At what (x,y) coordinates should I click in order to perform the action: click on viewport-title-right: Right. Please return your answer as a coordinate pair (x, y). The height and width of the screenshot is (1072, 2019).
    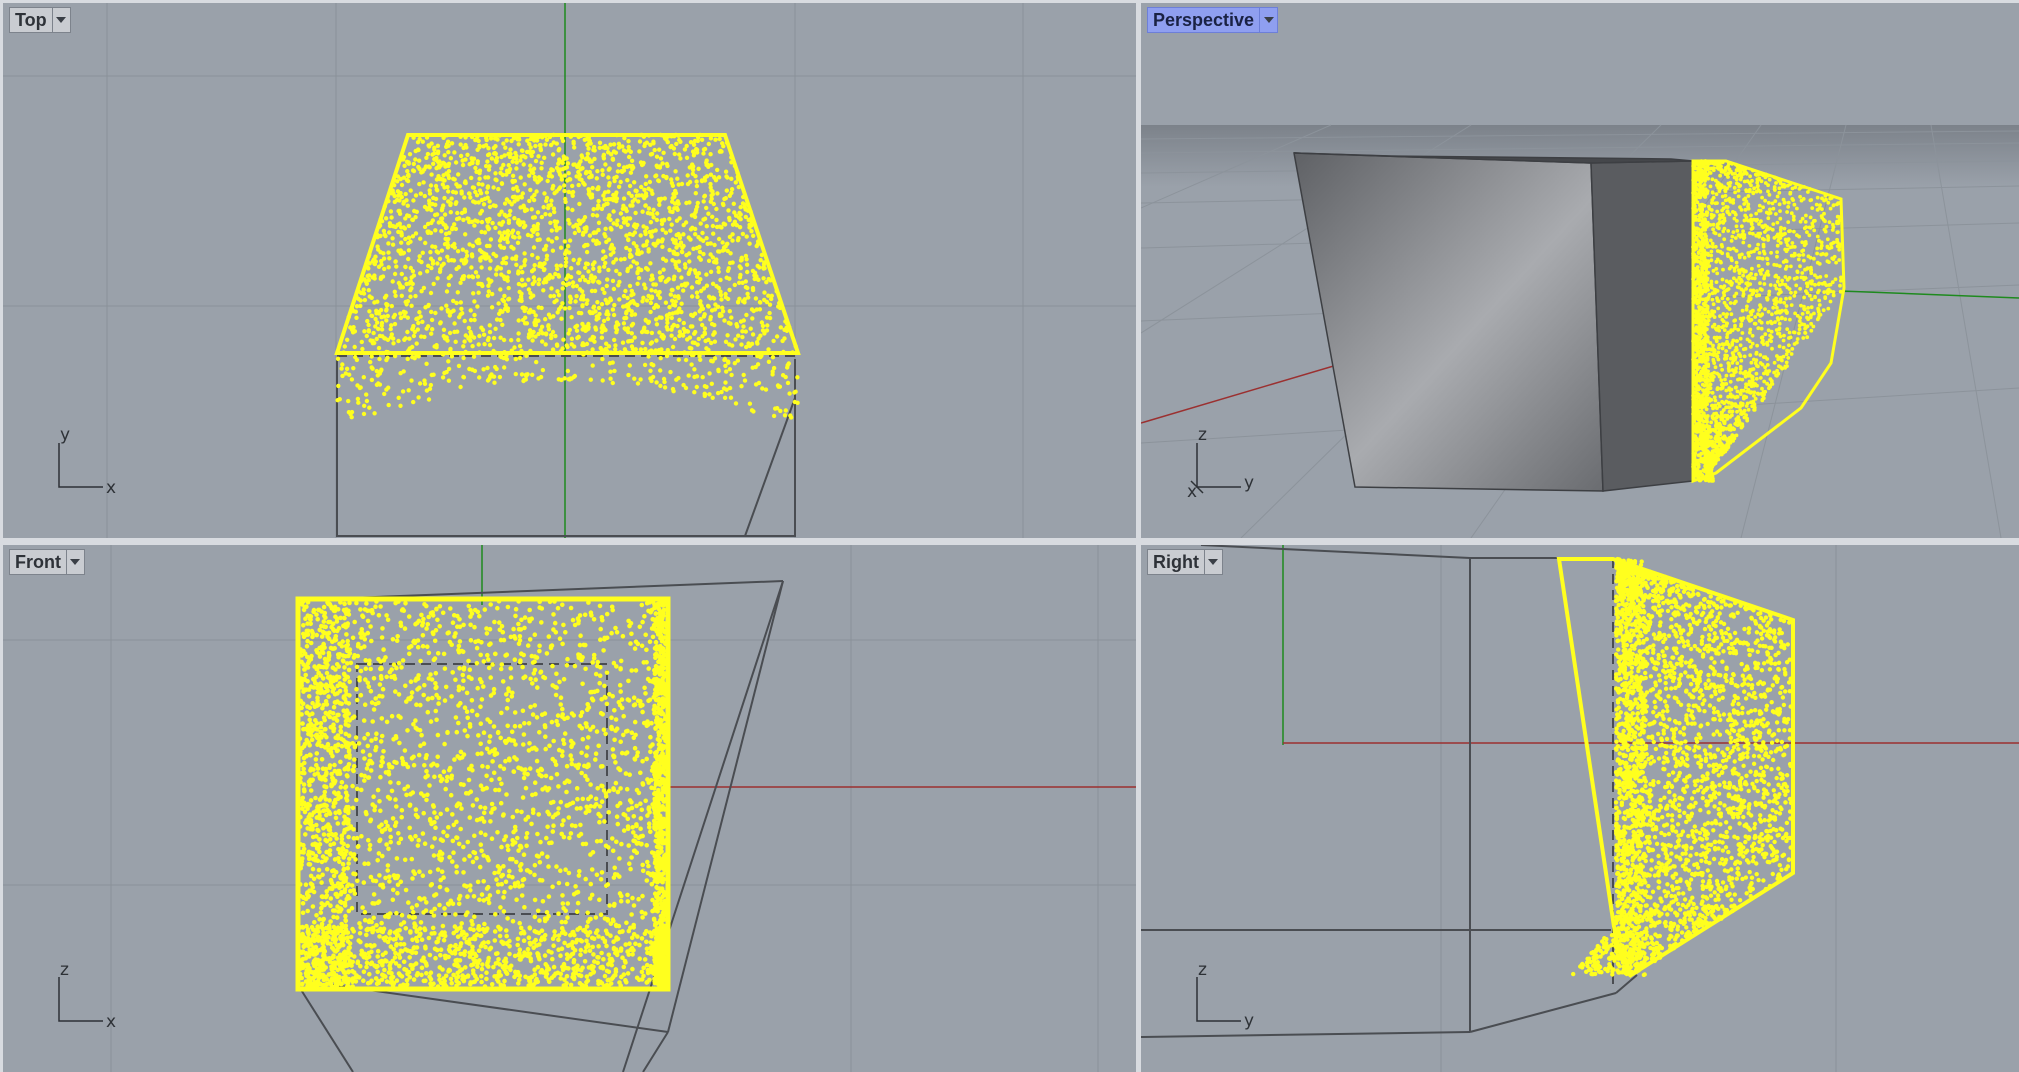
    Looking at the image, I should click on (1176, 562).